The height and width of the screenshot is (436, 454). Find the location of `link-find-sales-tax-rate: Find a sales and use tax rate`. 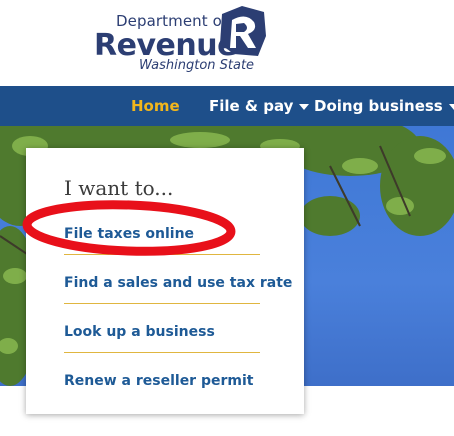

link-find-sales-tax-rate: Find a sales and use tax rate is located at coordinates (178, 283).